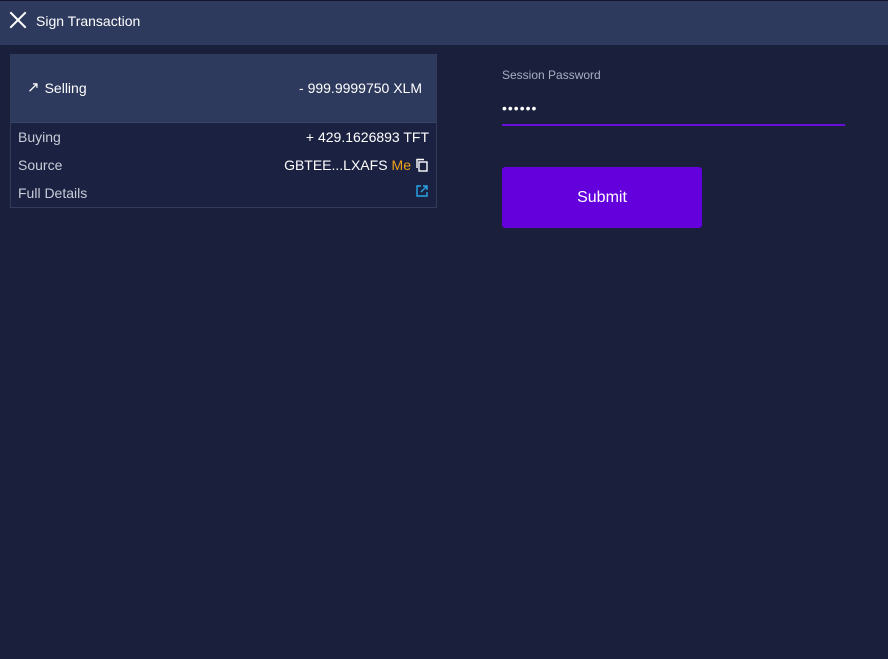 This screenshot has width=888, height=659. What do you see at coordinates (444, 22) in the screenshot?
I see `title-bar: Sign Transaction` at bounding box center [444, 22].